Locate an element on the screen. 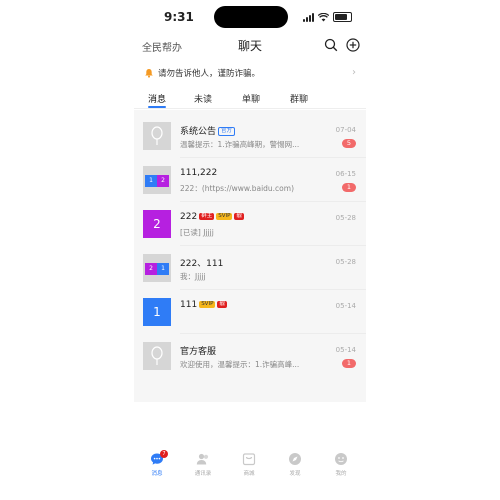 This screenshot has height=500, width=500. bottom-tab-label: 消息 is located at coordinates (157, 474).